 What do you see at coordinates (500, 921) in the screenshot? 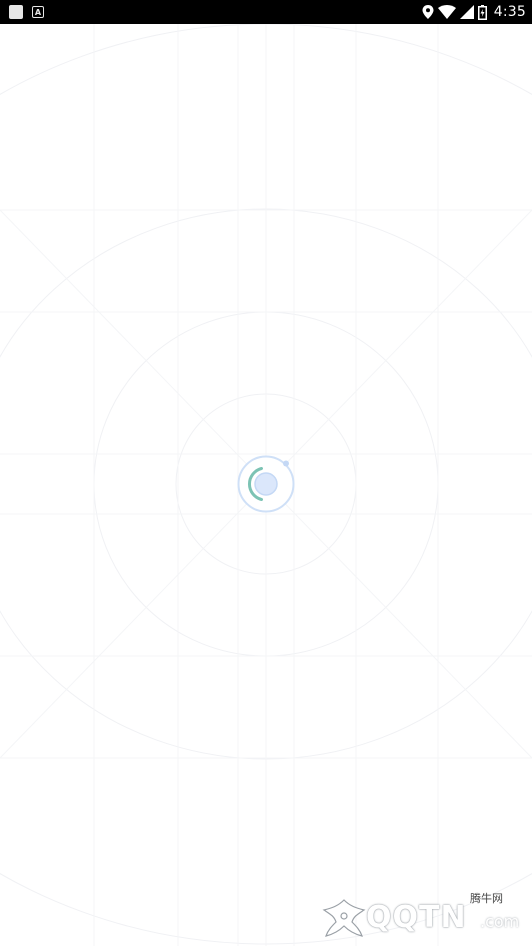
I see `watermark-domain-suffix: .com` at bounding box center [500, 921].